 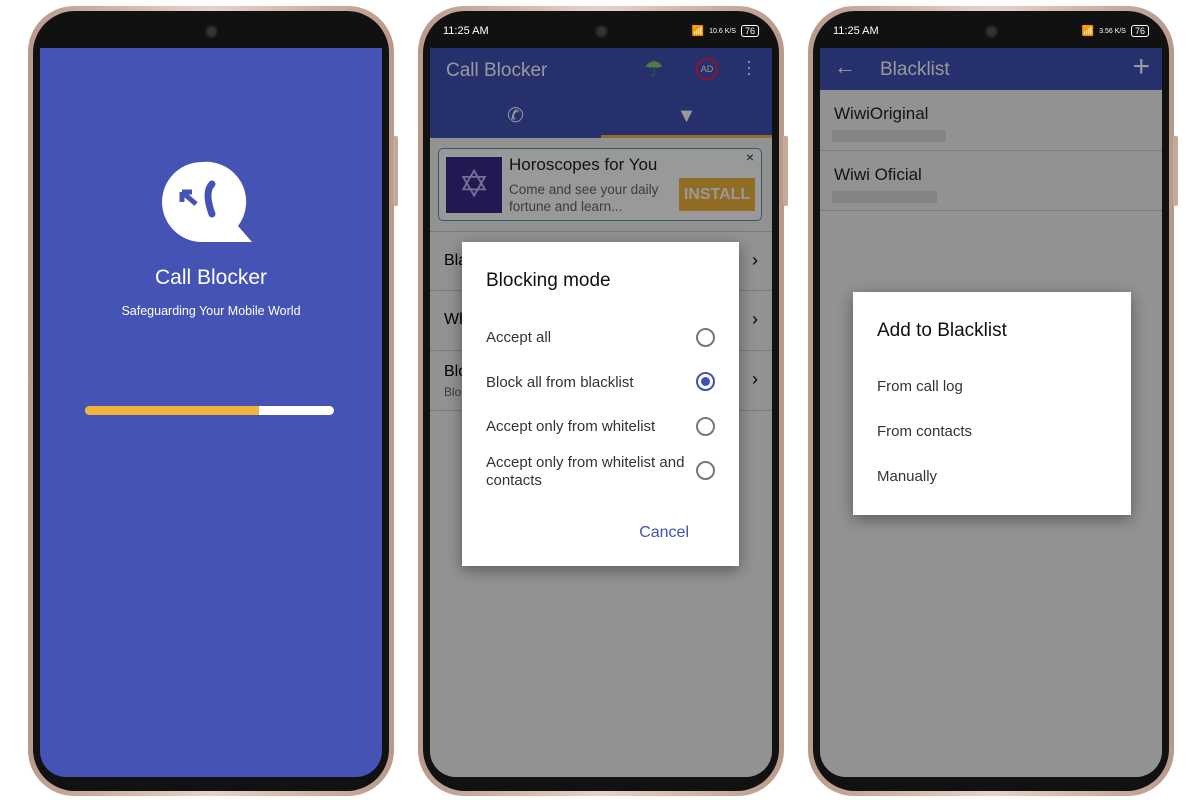 I want to click on dialog-title: Add to Blacklist, so click(x=942, y=330).